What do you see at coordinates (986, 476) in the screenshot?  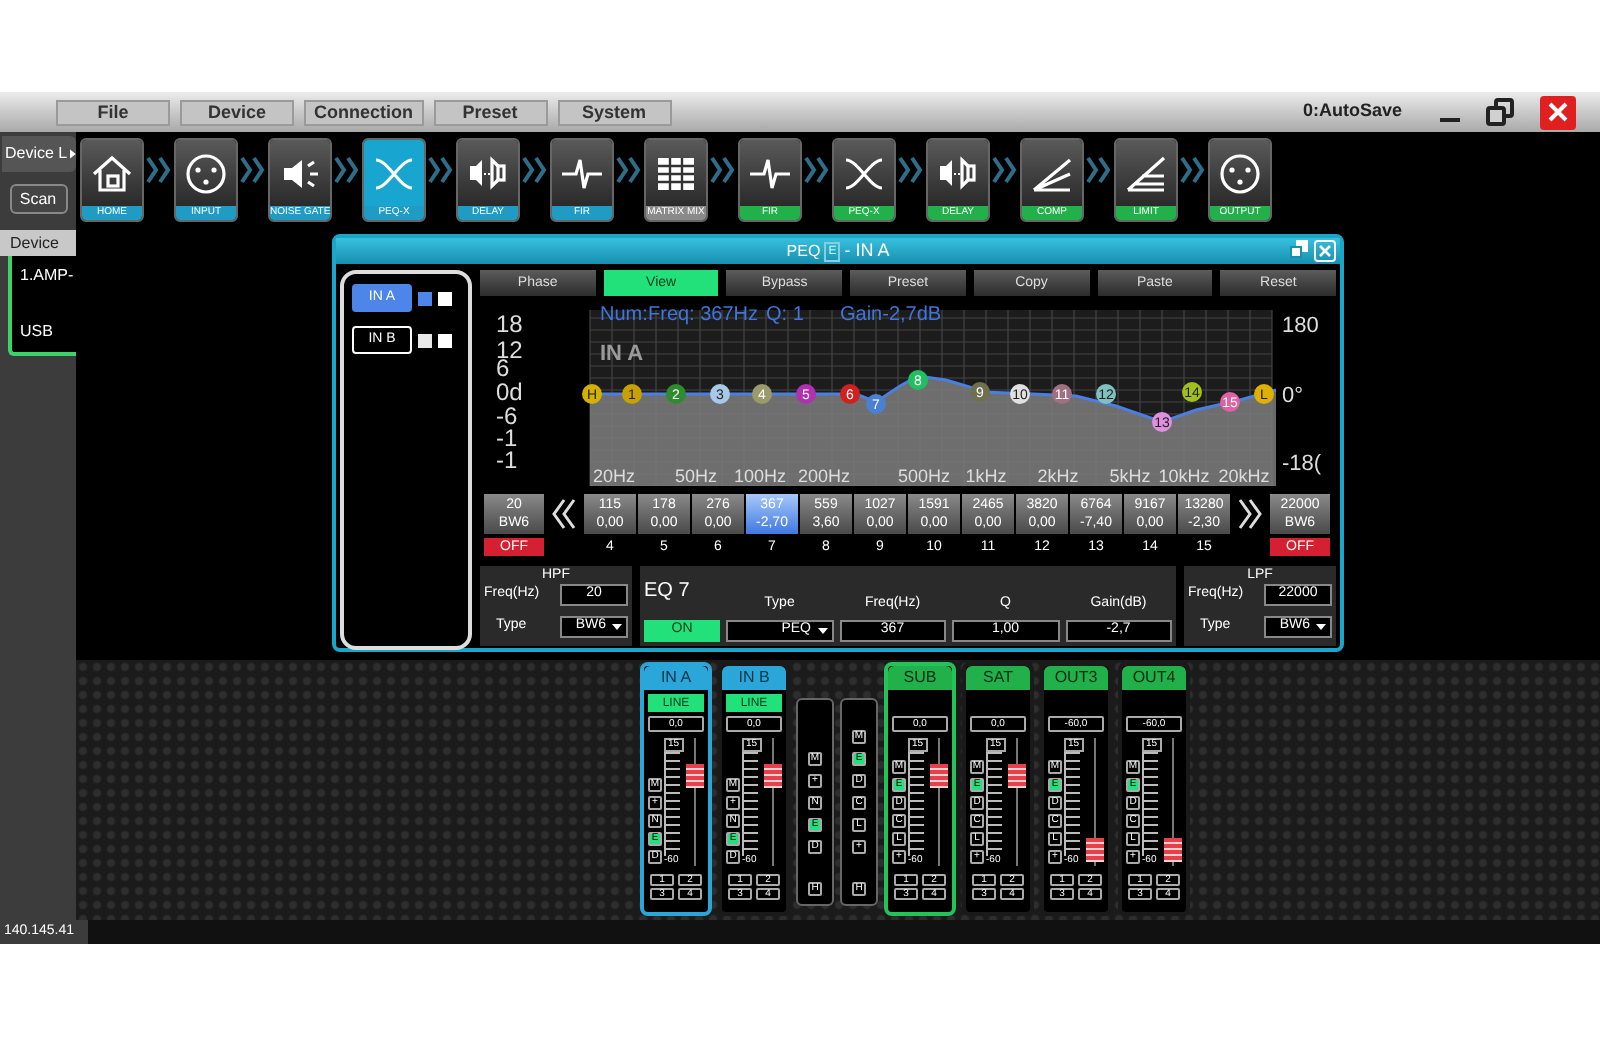 I see `axis-label: 1kHz` at bounding box center [986, 476].